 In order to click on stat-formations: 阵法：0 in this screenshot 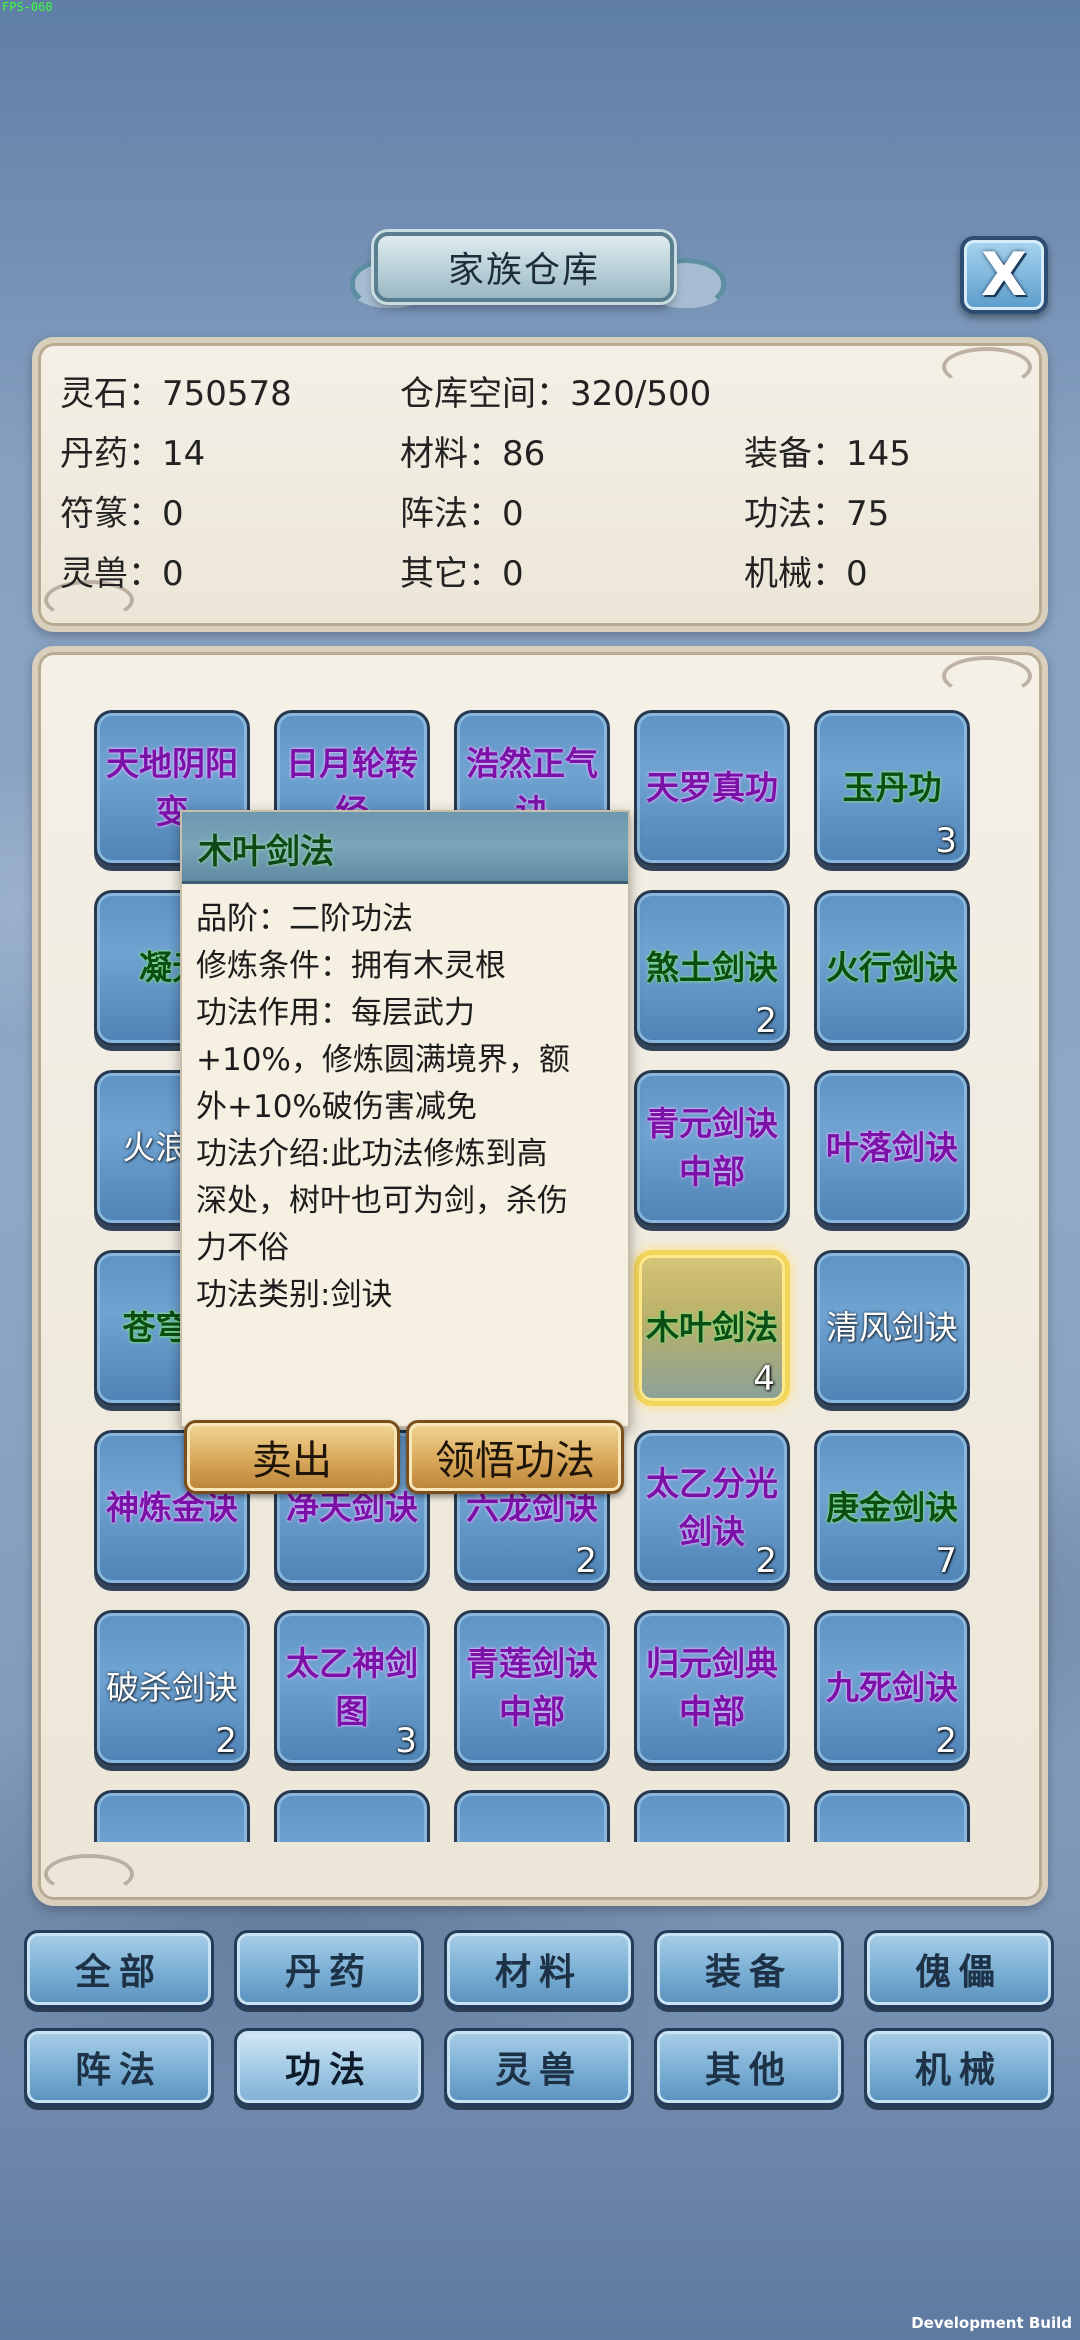, I will do `click(462, 514)`.